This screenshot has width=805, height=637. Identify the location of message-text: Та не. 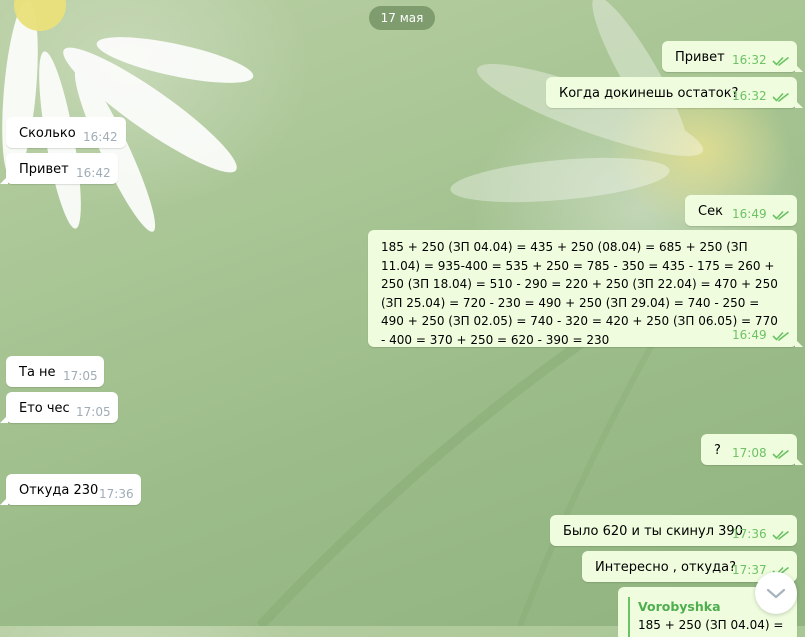
(37, 372).